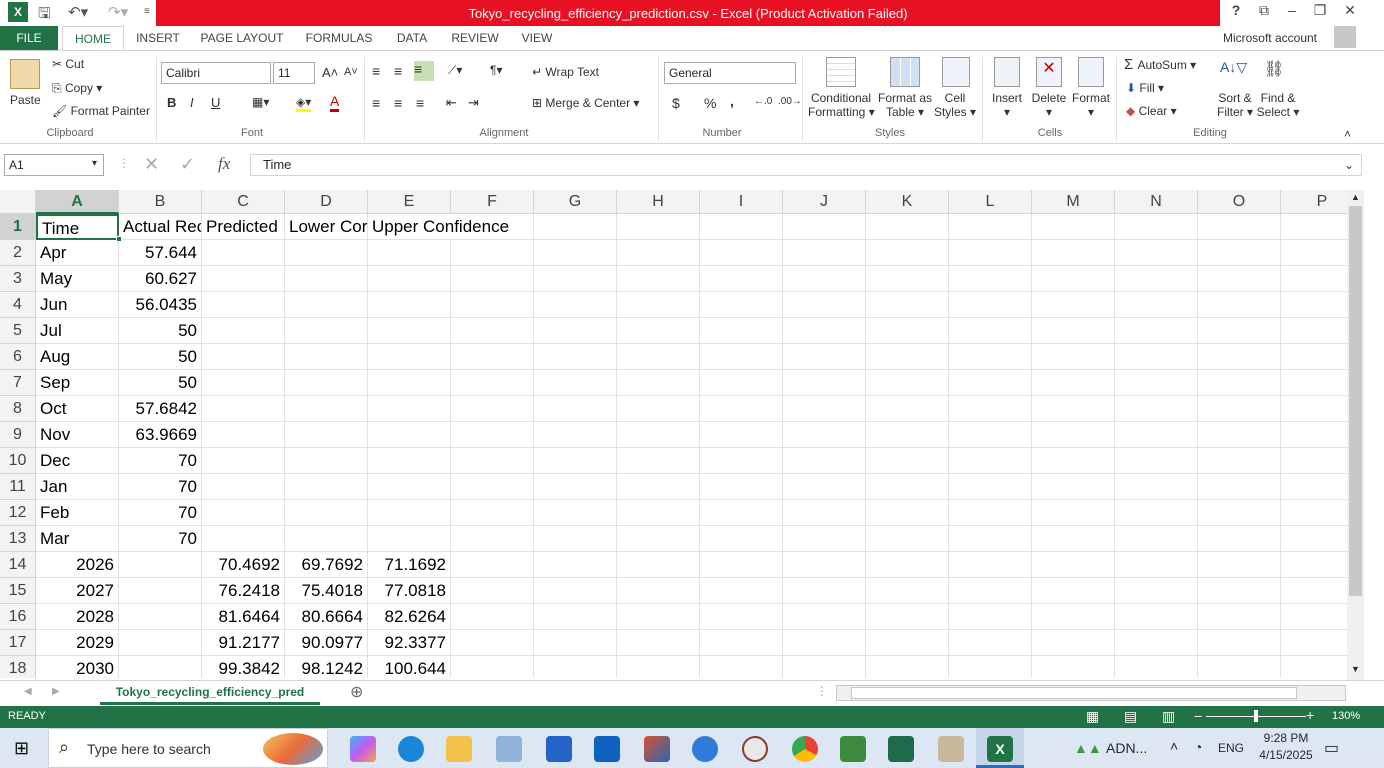  I want to click on name-box-dropdown-icon: ▾, so click(94, 163).